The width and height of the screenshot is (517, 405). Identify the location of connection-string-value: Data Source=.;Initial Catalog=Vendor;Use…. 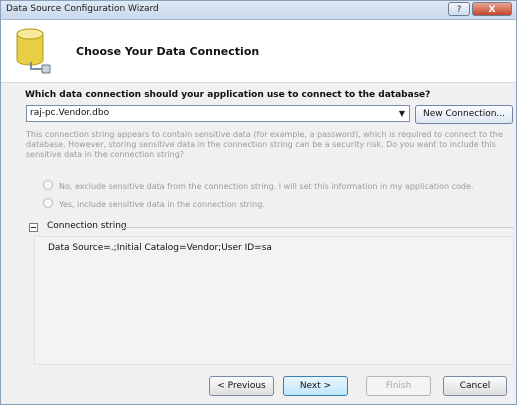
(160, 248).